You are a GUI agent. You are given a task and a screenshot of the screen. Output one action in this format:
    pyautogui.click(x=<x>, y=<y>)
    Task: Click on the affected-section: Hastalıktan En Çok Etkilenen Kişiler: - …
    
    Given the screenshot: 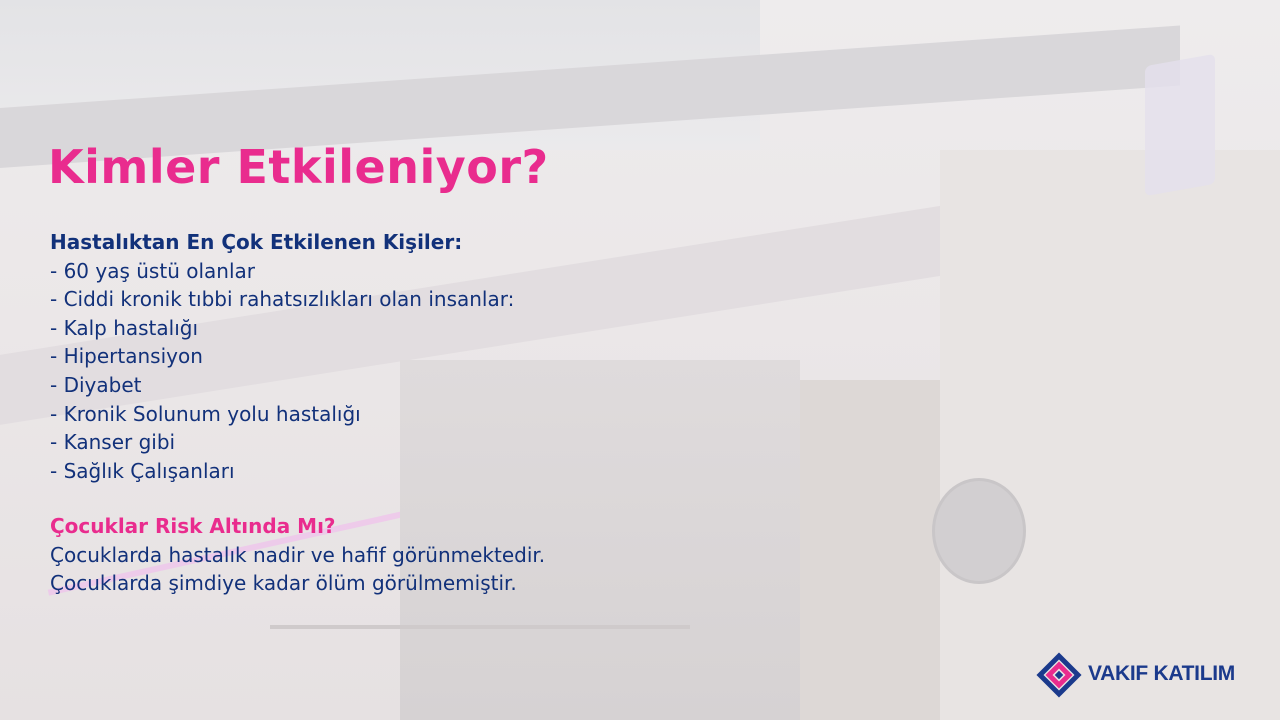 What is the action you would take?
    pyautogui.click(x=282, y=356)
    